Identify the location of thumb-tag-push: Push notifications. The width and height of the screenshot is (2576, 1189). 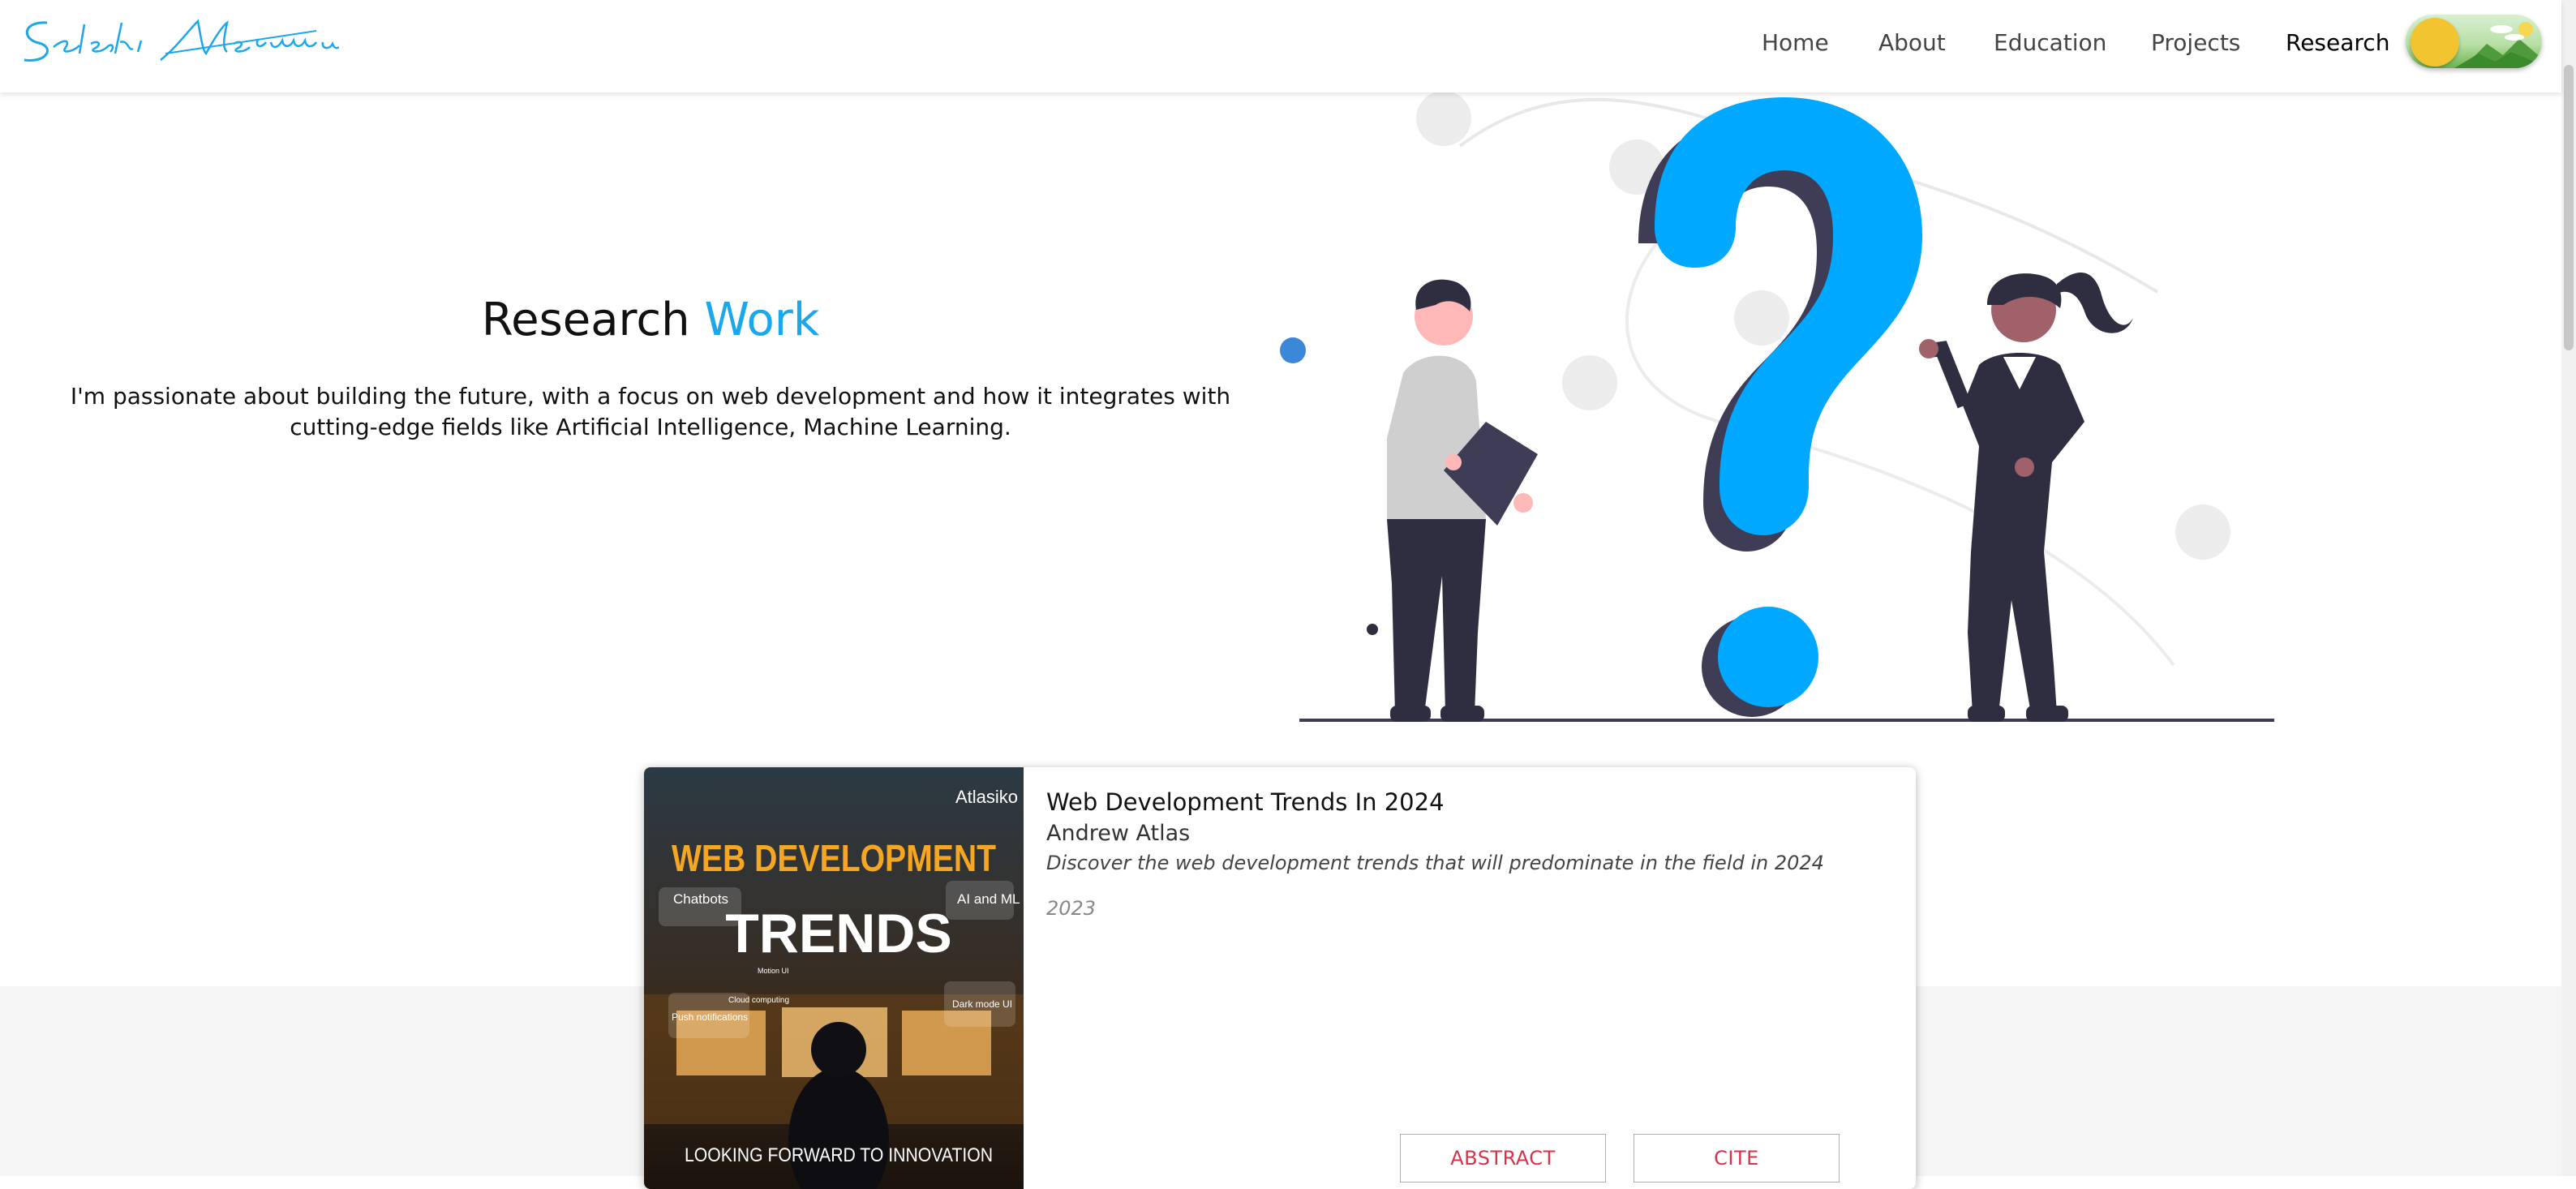
(710, 1017).